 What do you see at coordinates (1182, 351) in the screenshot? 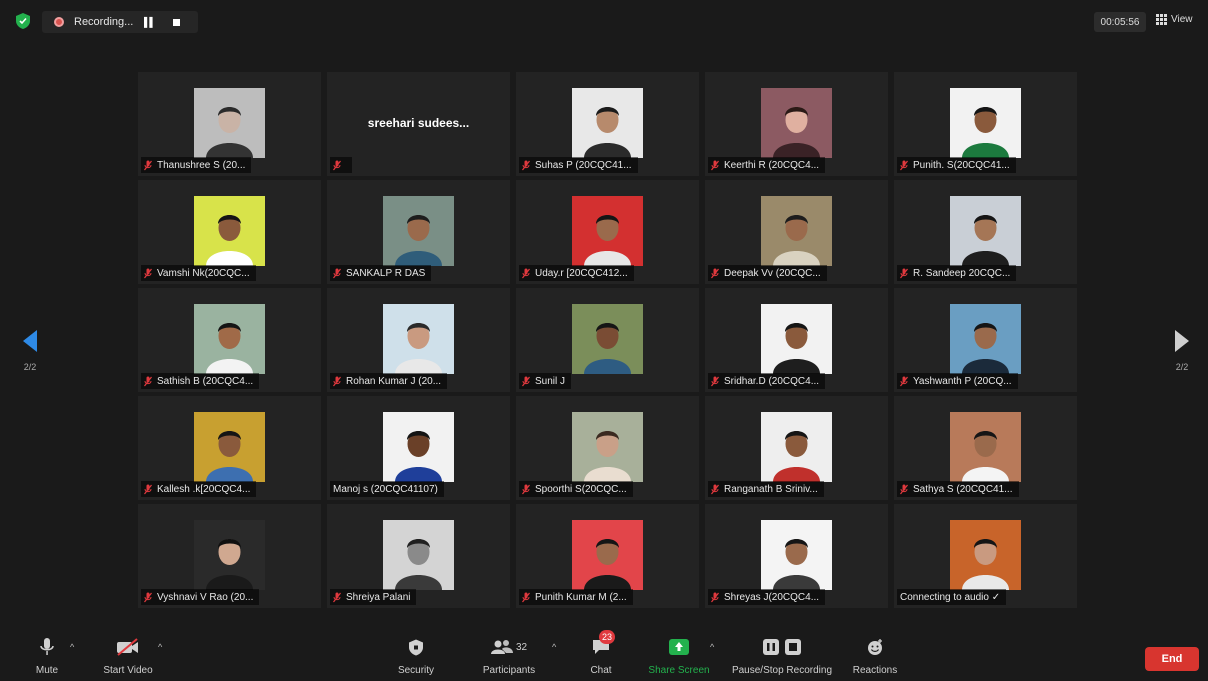
I see `next-page-button: 2/2` at bounding box center [1182, 351].